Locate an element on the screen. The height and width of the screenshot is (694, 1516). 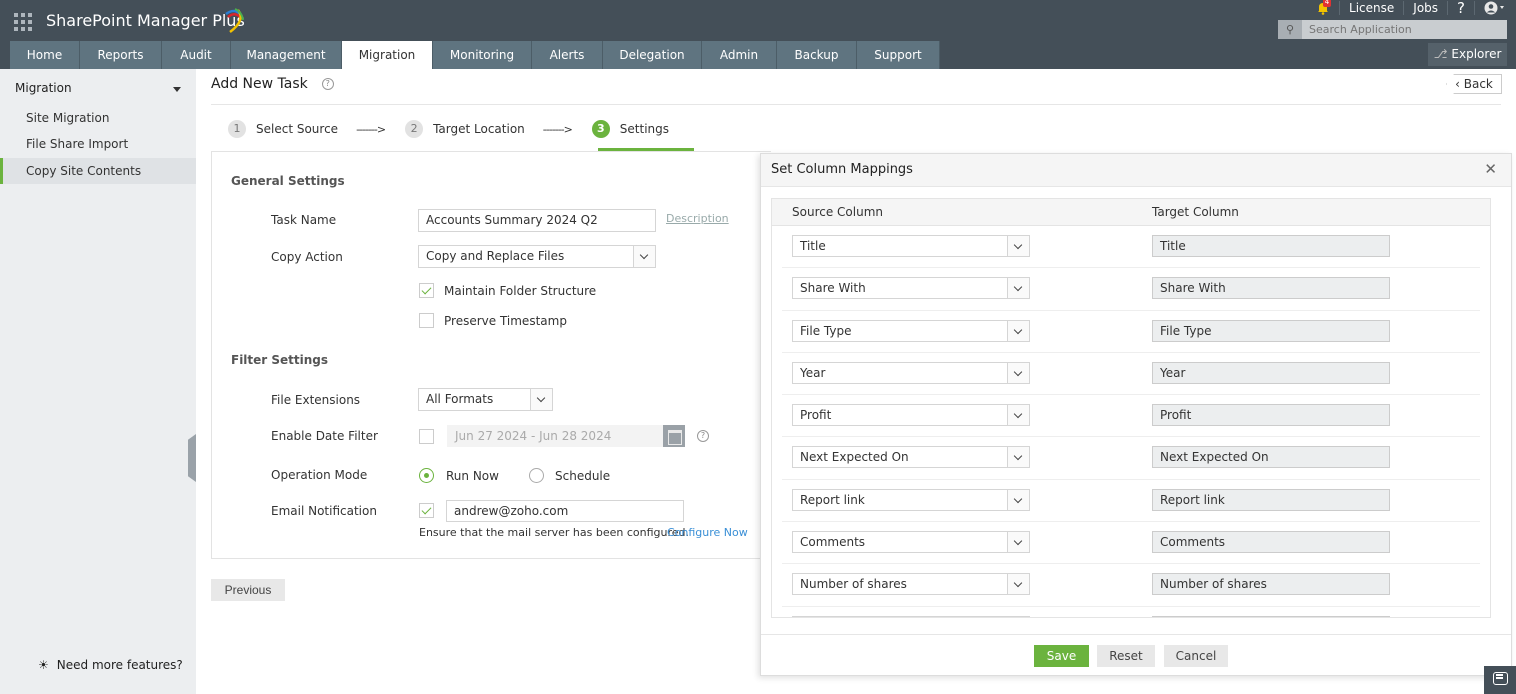
source-column-select: Next Expected On is located at coordinates (911, 457).